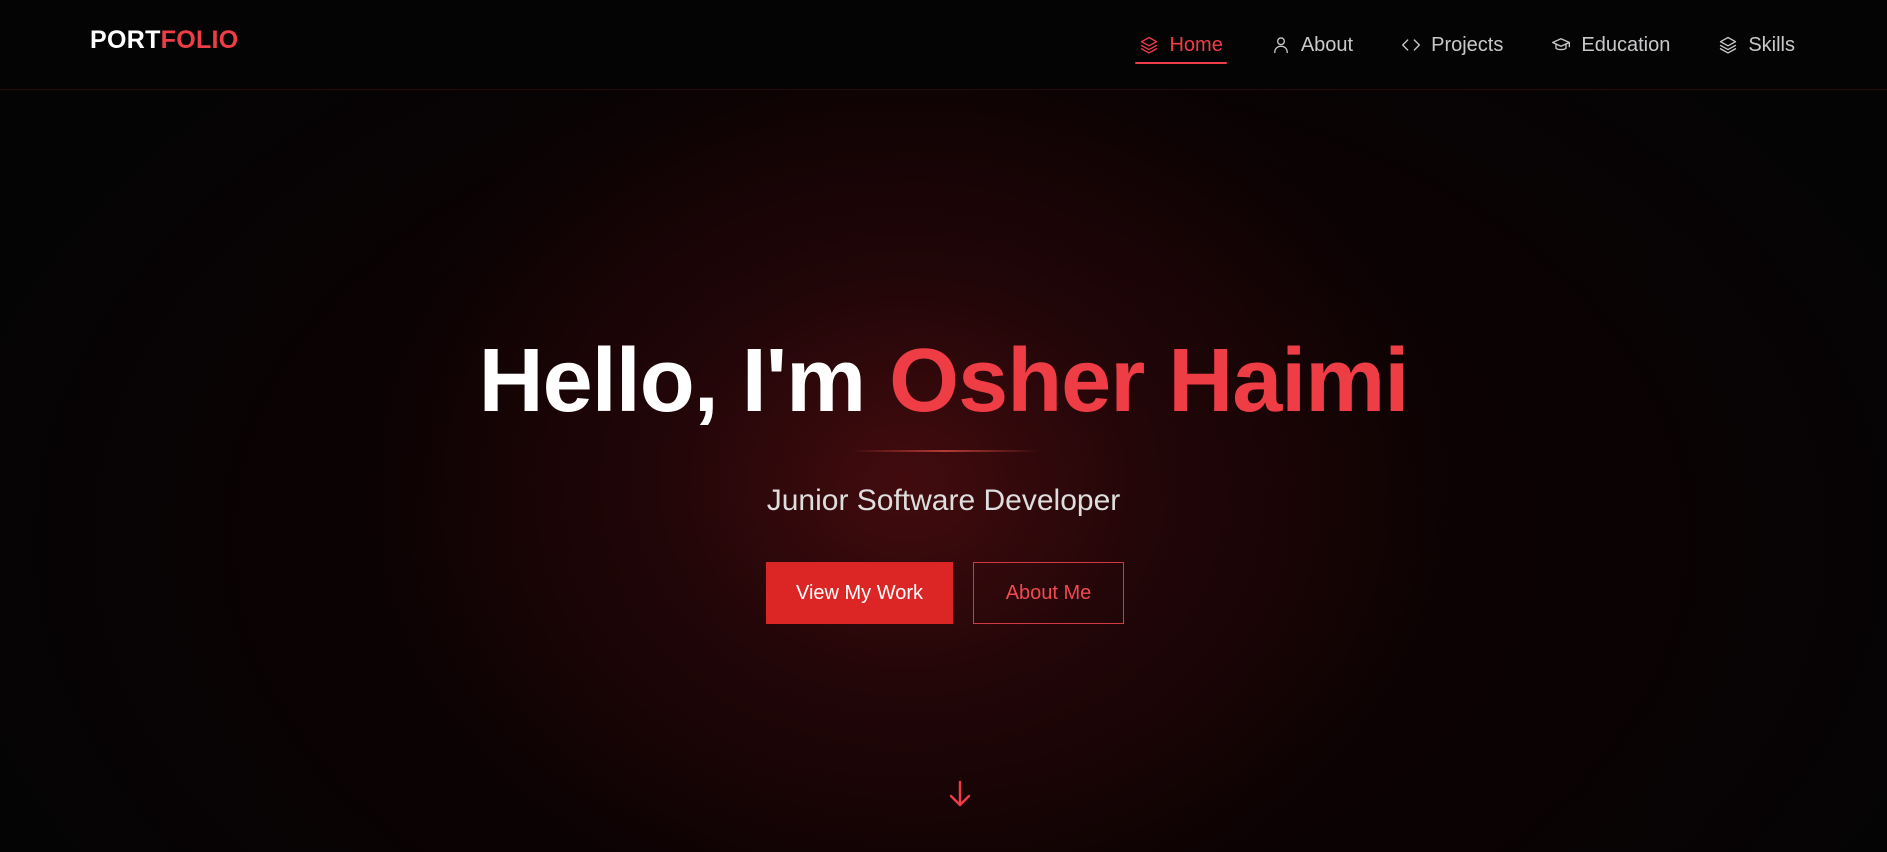 This screenshot has height=852, width=1887. I want to click on user-icon, so click(1280, 45).